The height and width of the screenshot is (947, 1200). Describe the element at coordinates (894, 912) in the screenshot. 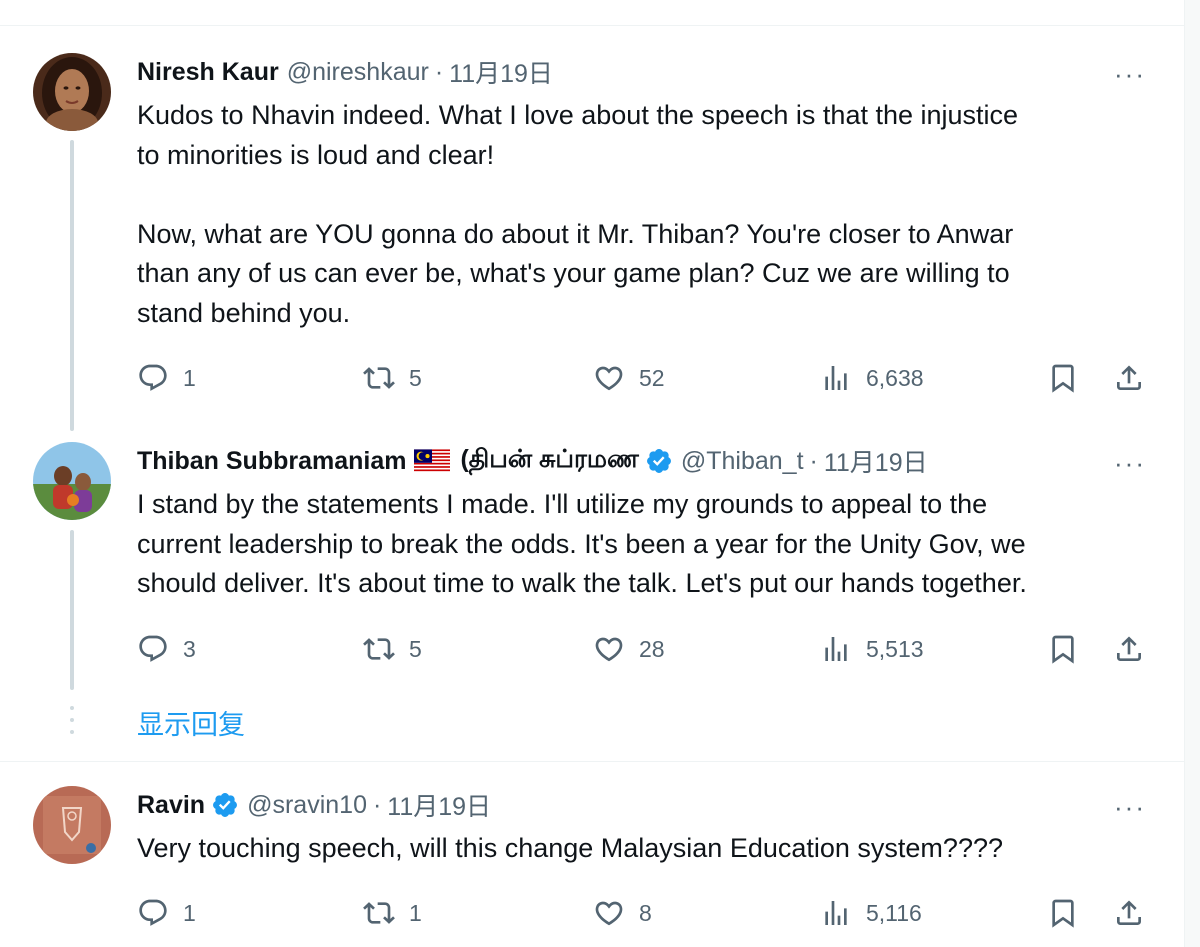

I see `view-count: 5,116` at that location.